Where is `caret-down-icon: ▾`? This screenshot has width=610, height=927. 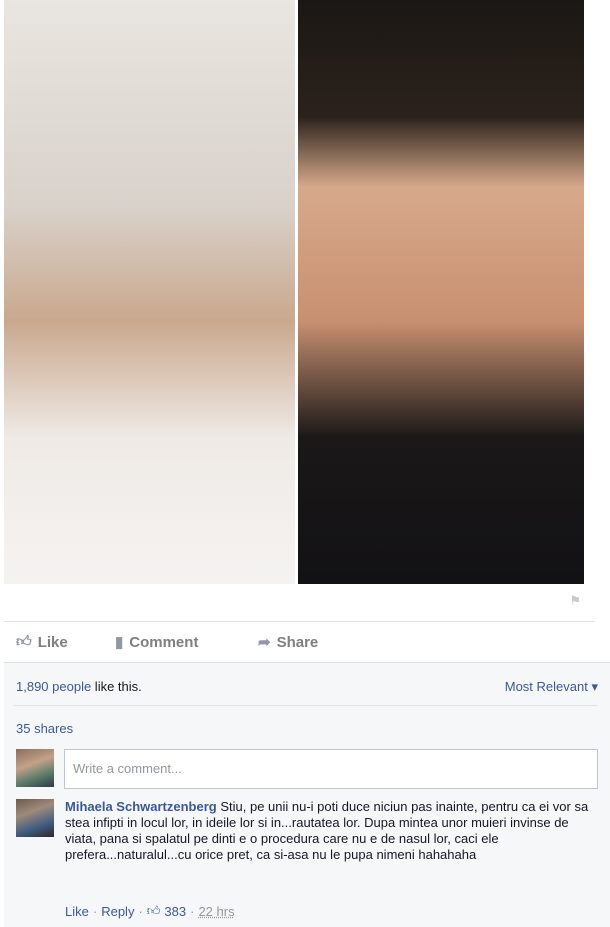
caret-down-icon: ▾ is located at coordinates (594, 686).